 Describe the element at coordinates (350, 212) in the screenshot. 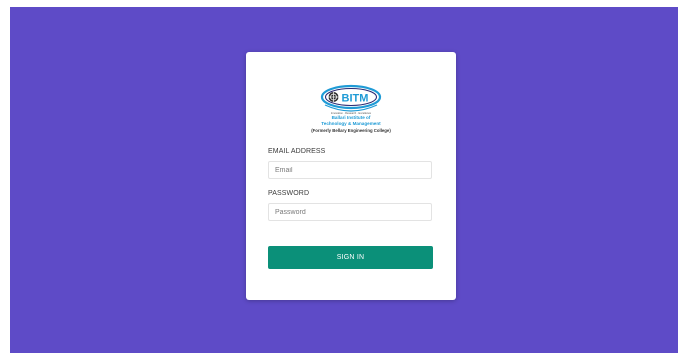

I see `password-field` at that location.